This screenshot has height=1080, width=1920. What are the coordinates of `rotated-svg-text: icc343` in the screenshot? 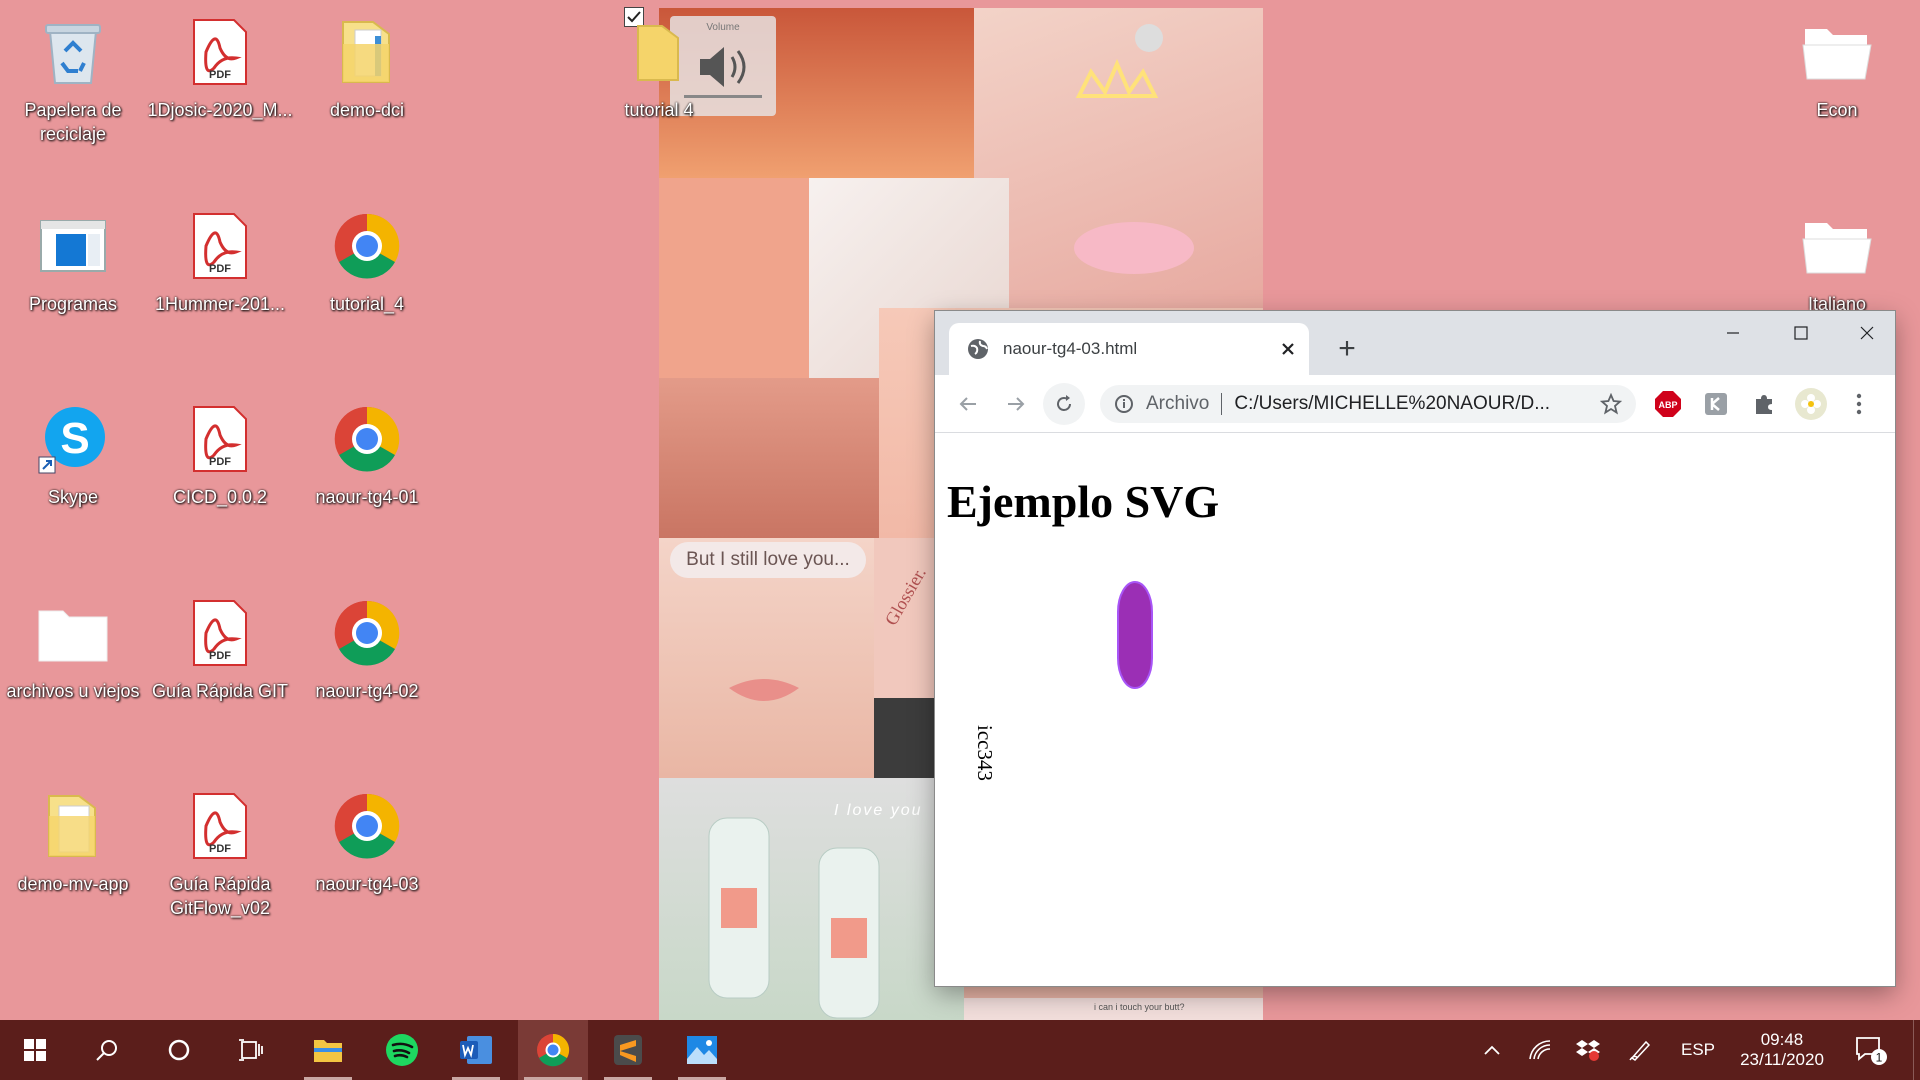 It's located at (985, 753).